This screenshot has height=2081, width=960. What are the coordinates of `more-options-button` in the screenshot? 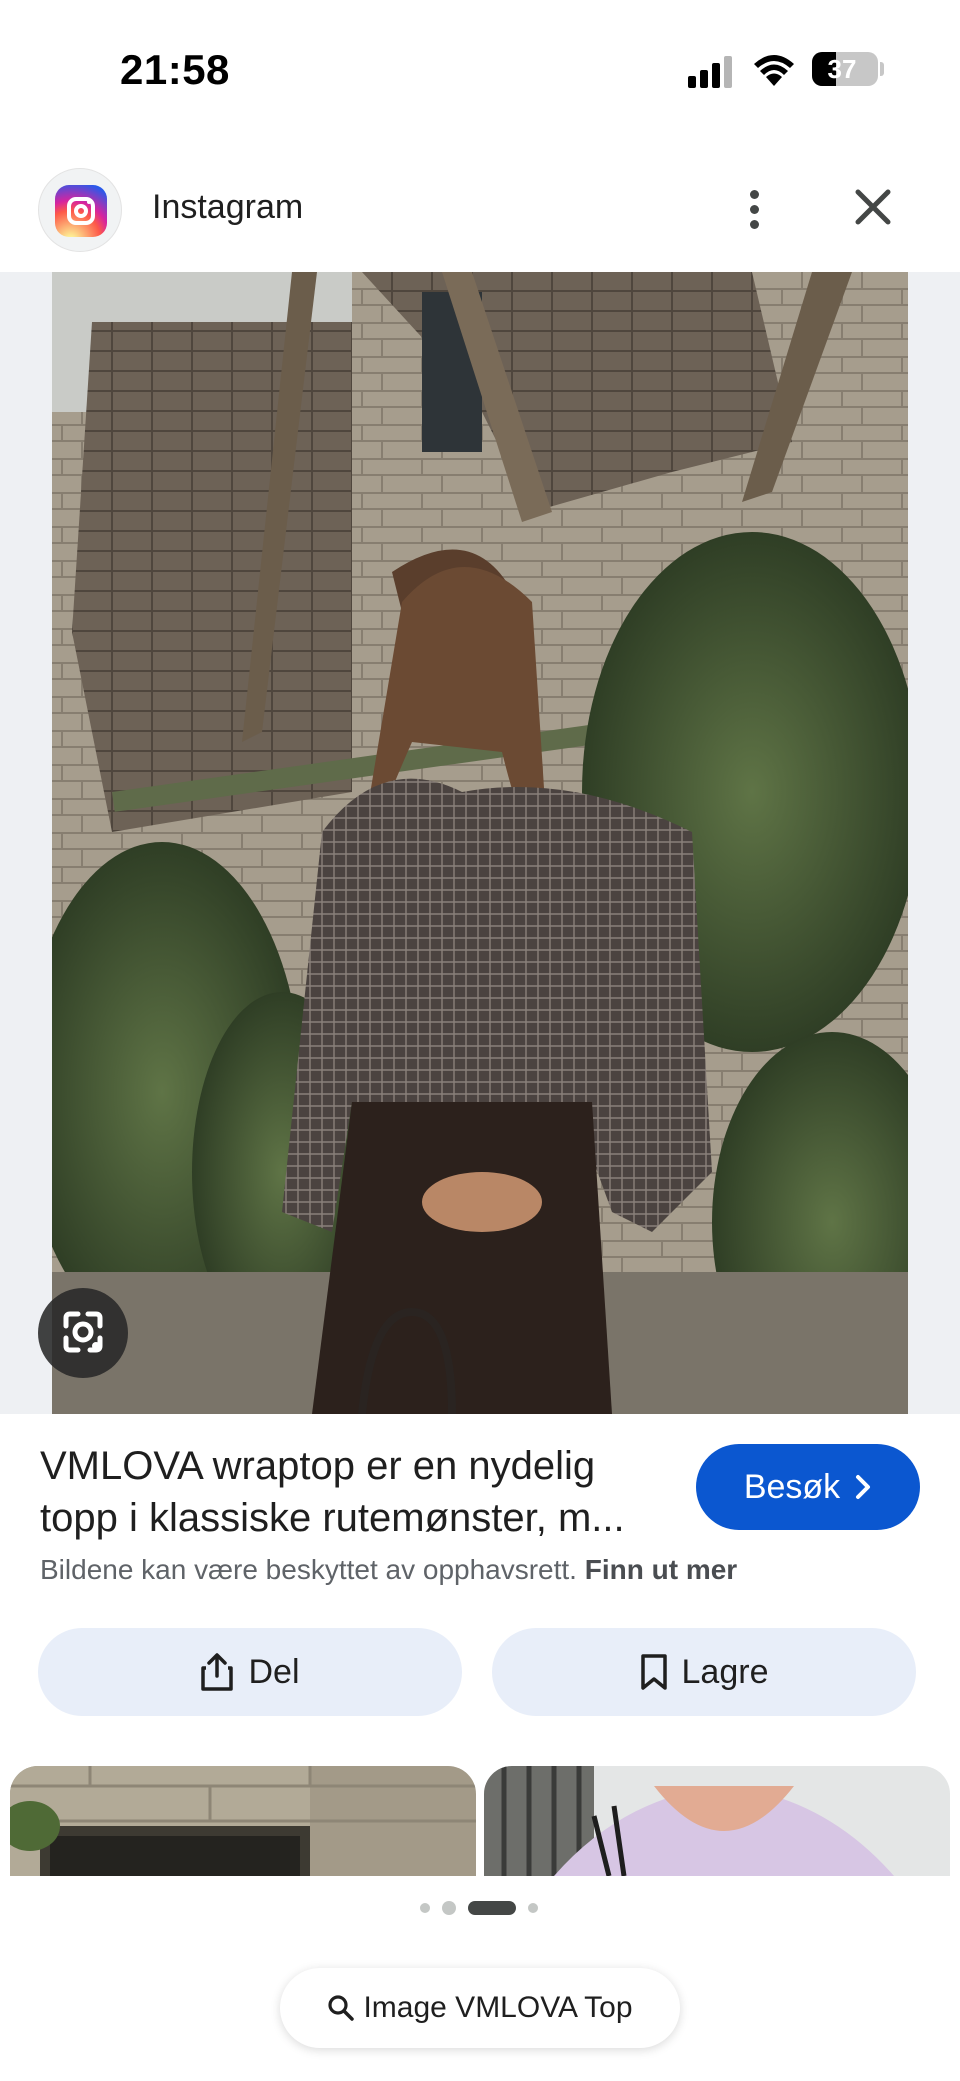 It's located at (754, 210).